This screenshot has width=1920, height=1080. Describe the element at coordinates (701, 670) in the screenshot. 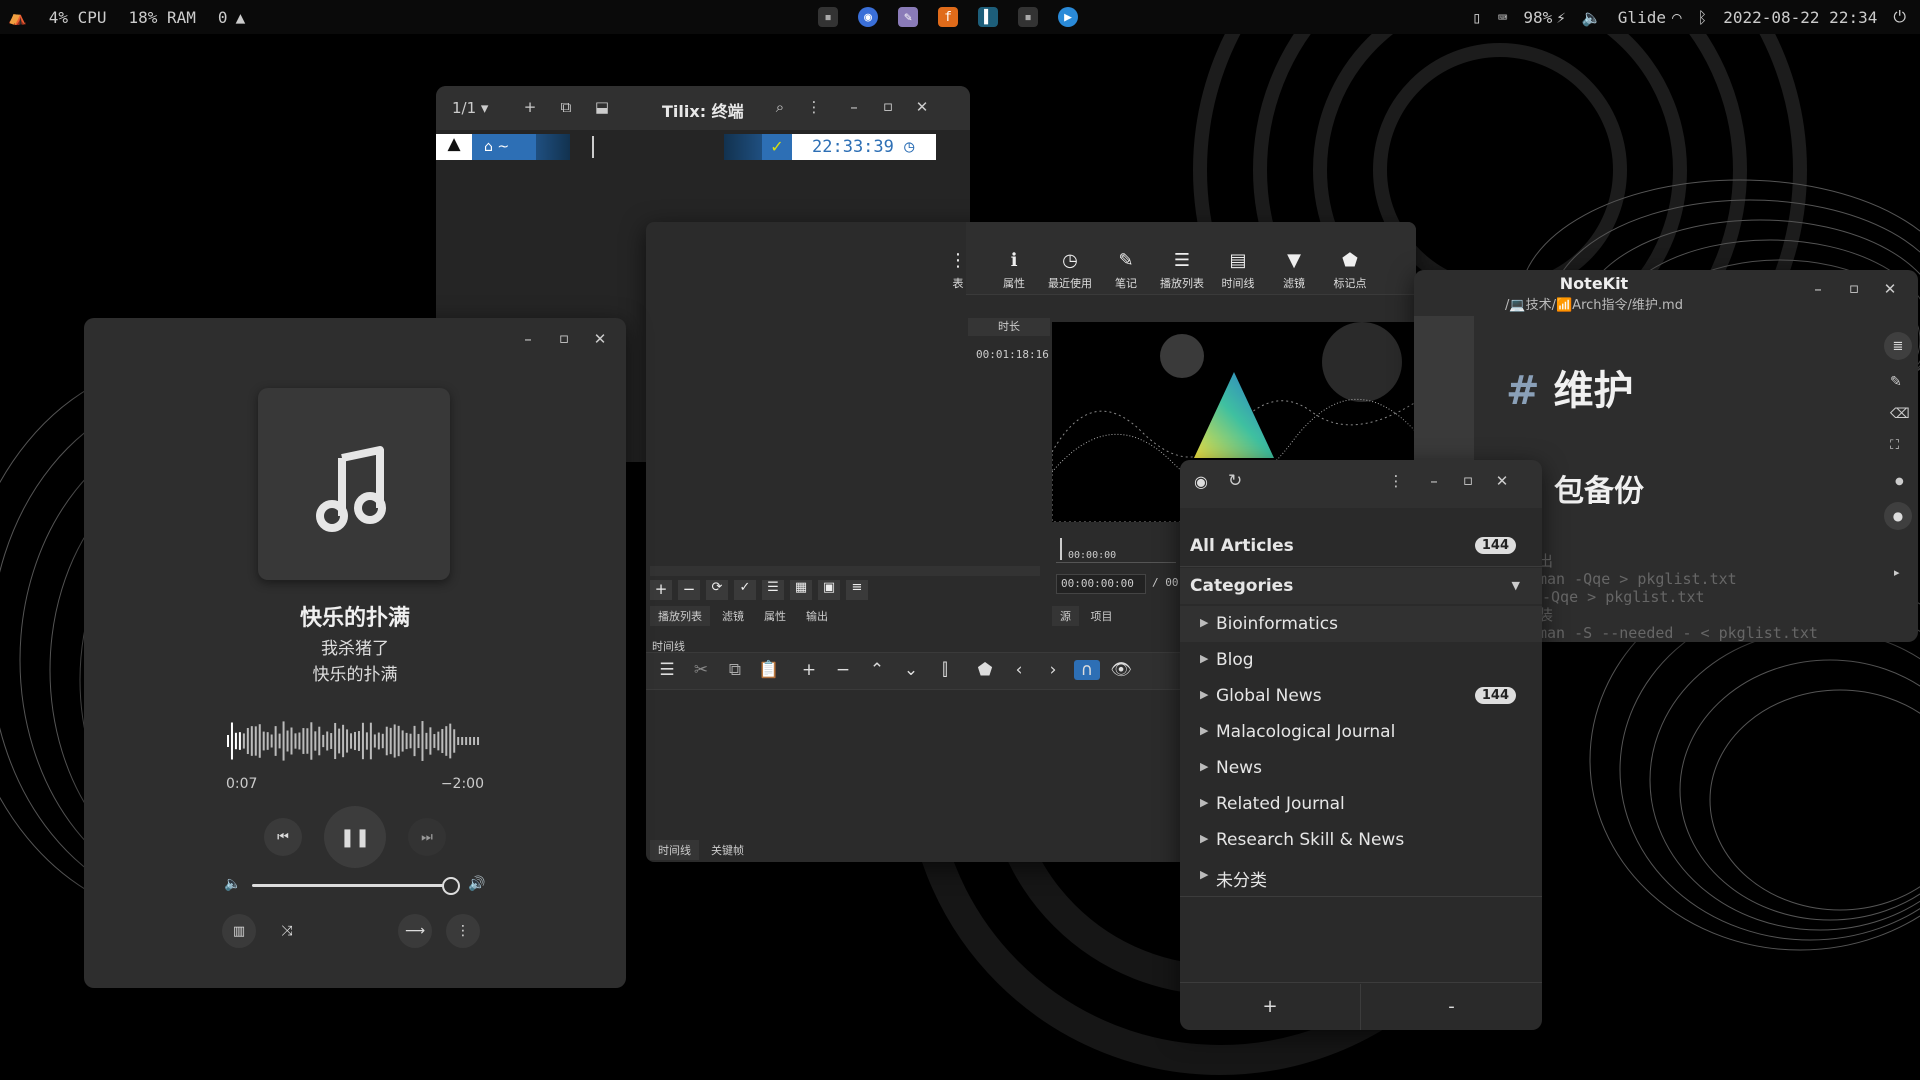

I see `cut-icon: ✂` at that location.